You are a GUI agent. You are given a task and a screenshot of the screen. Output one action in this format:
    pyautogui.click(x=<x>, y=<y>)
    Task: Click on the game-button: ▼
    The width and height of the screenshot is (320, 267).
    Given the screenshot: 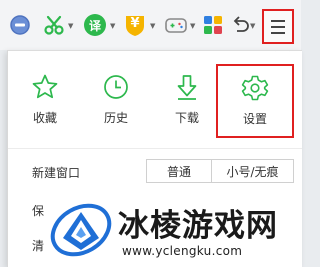 What is the action you would take?
    pyautogui.click(x=181, y=25)
    